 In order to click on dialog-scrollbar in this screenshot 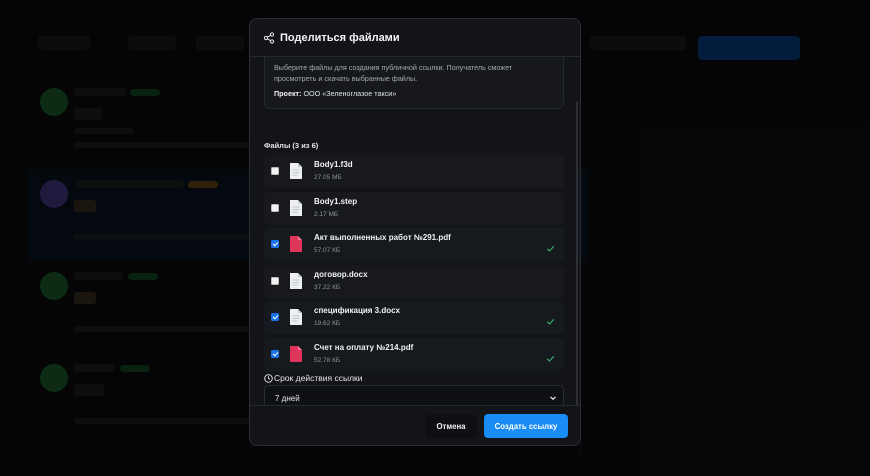, I will do `click(577, 253)`.